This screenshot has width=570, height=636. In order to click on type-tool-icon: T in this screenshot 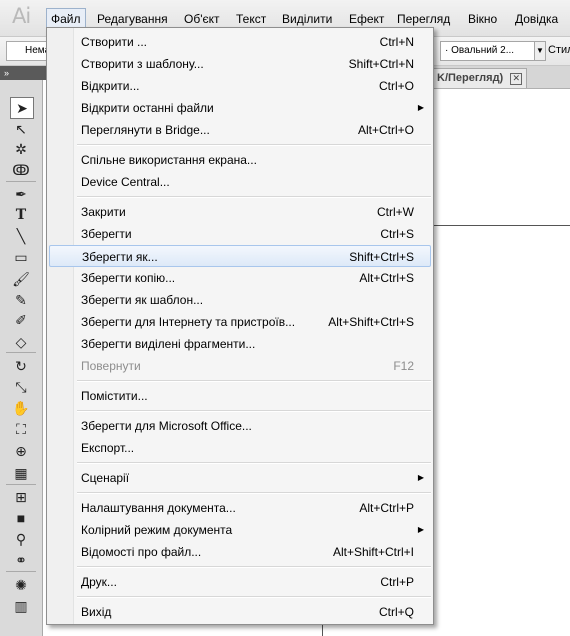, I will do `click(21, 215)`.